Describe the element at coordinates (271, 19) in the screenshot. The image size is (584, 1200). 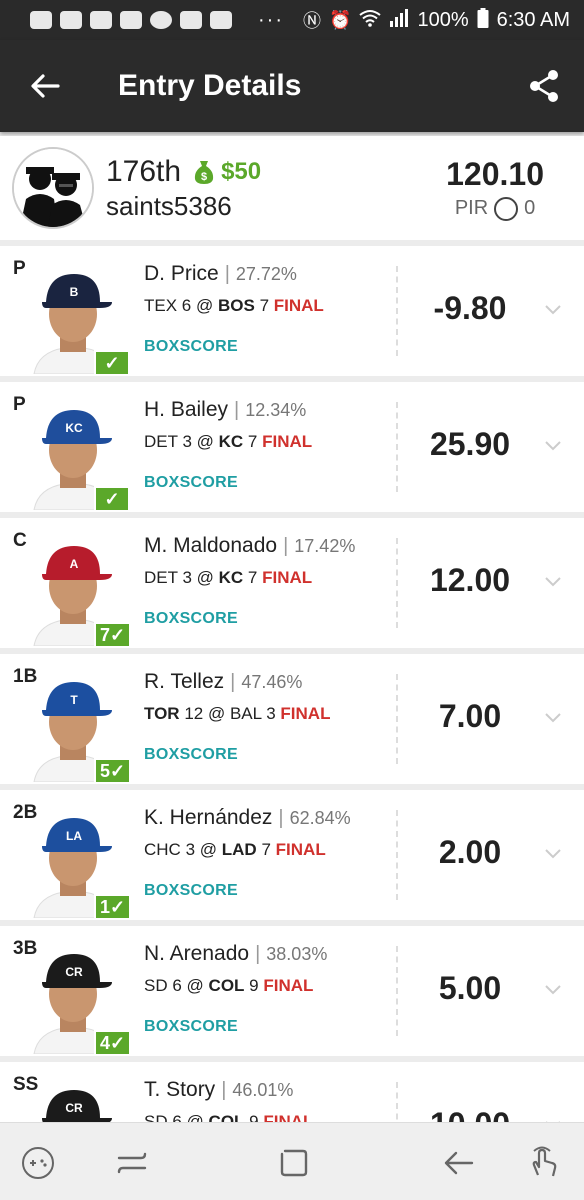
I see `more-notifications-icon: ···` at that location.